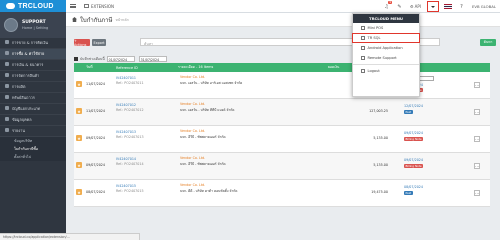 The image size is (500, 240). I want to click on logout-icon, so click(363, 71).